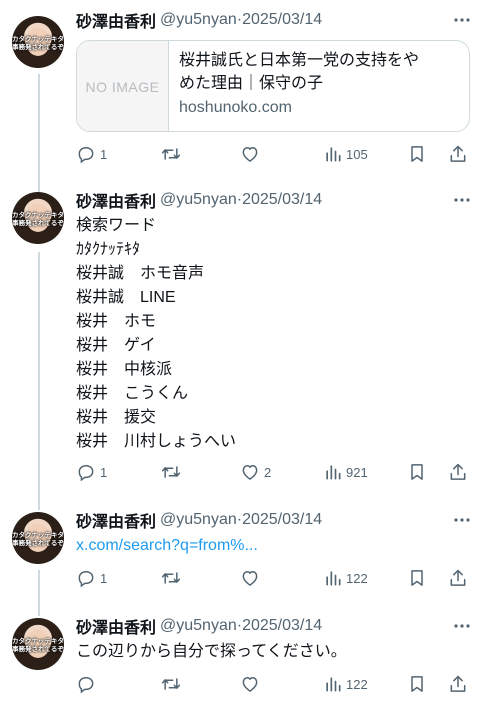 This screenshot has height=704, width=480. I want to click on views-button: 105, so click(346, 154).